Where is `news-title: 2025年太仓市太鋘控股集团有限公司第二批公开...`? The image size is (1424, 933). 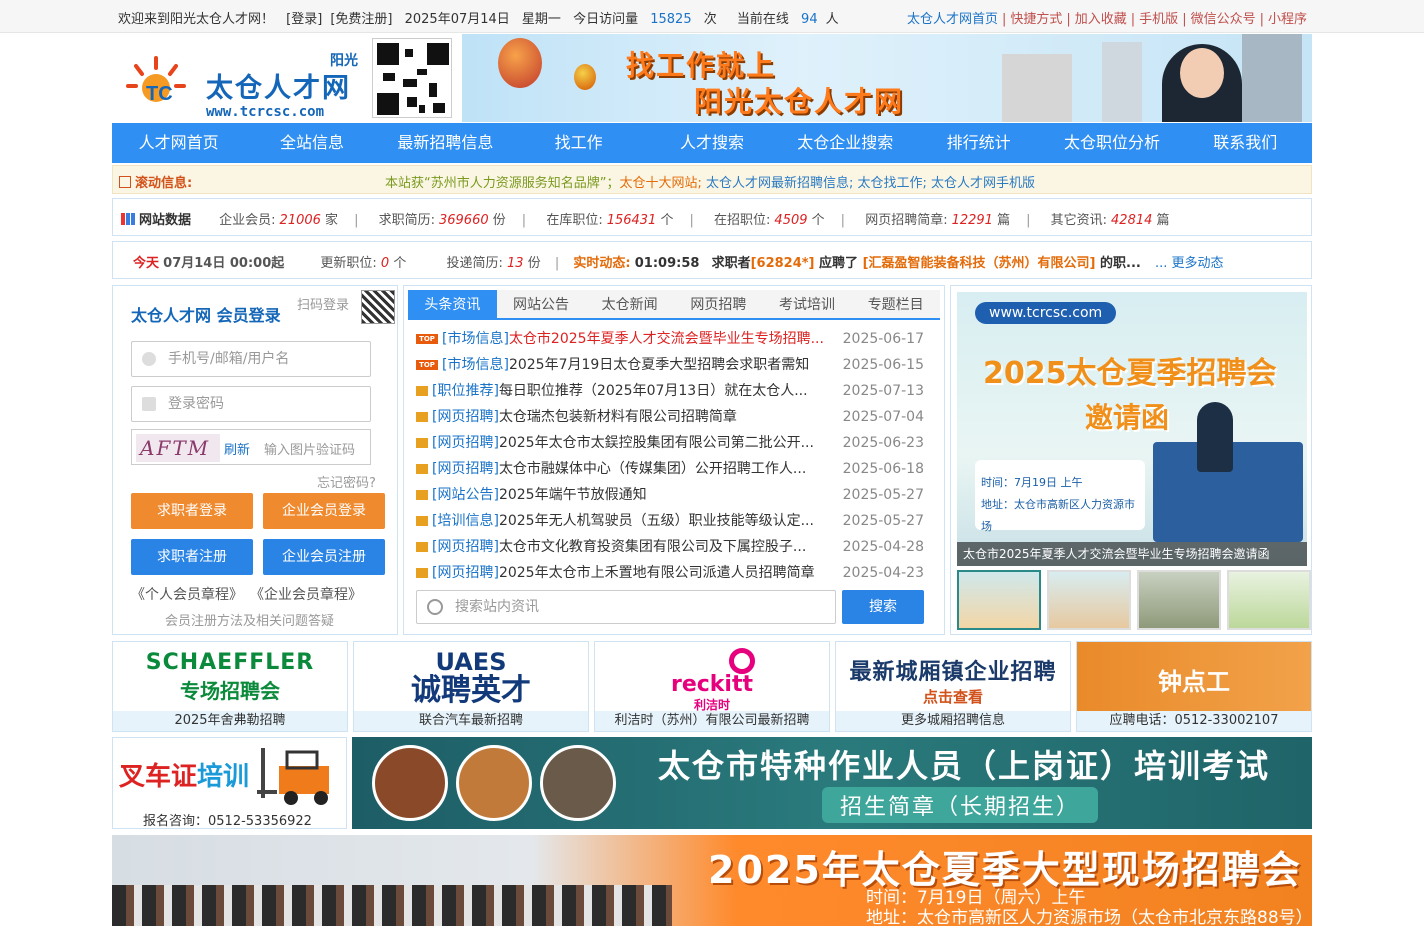 news-title: 2025年太仓市太鋘控股集团有限公司第二批公开... is located at coordinates (656, 443).